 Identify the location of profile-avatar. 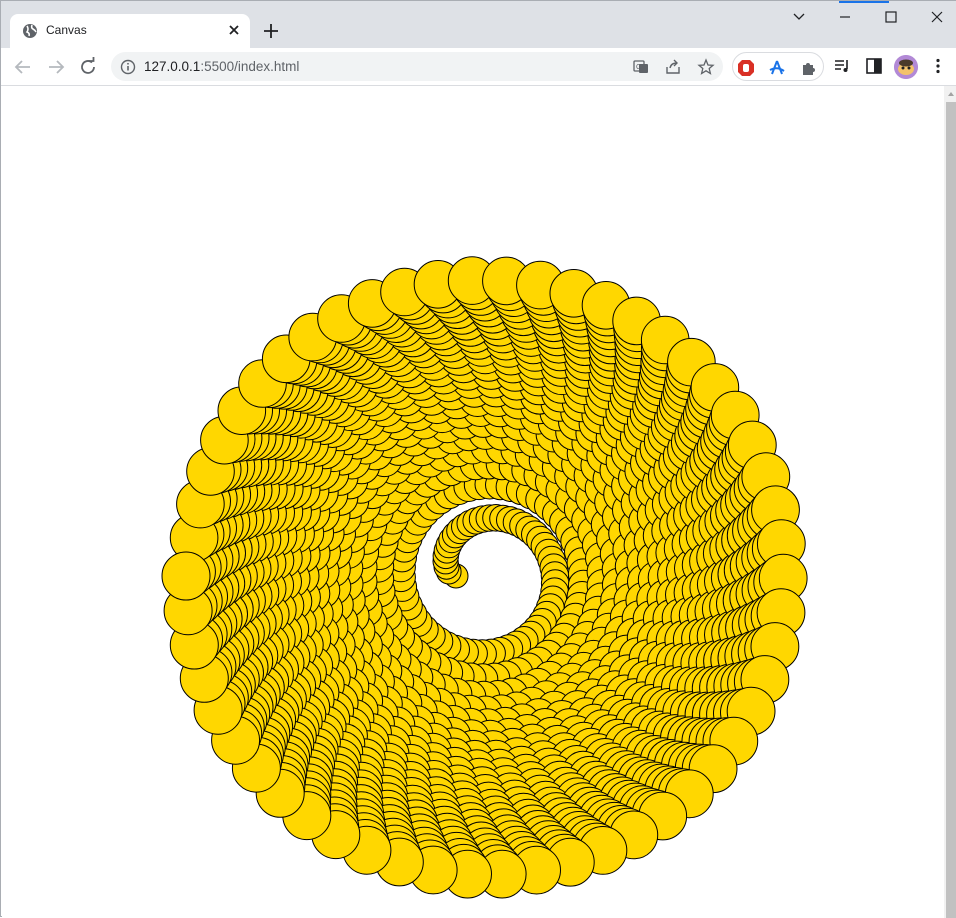
(906, 67).